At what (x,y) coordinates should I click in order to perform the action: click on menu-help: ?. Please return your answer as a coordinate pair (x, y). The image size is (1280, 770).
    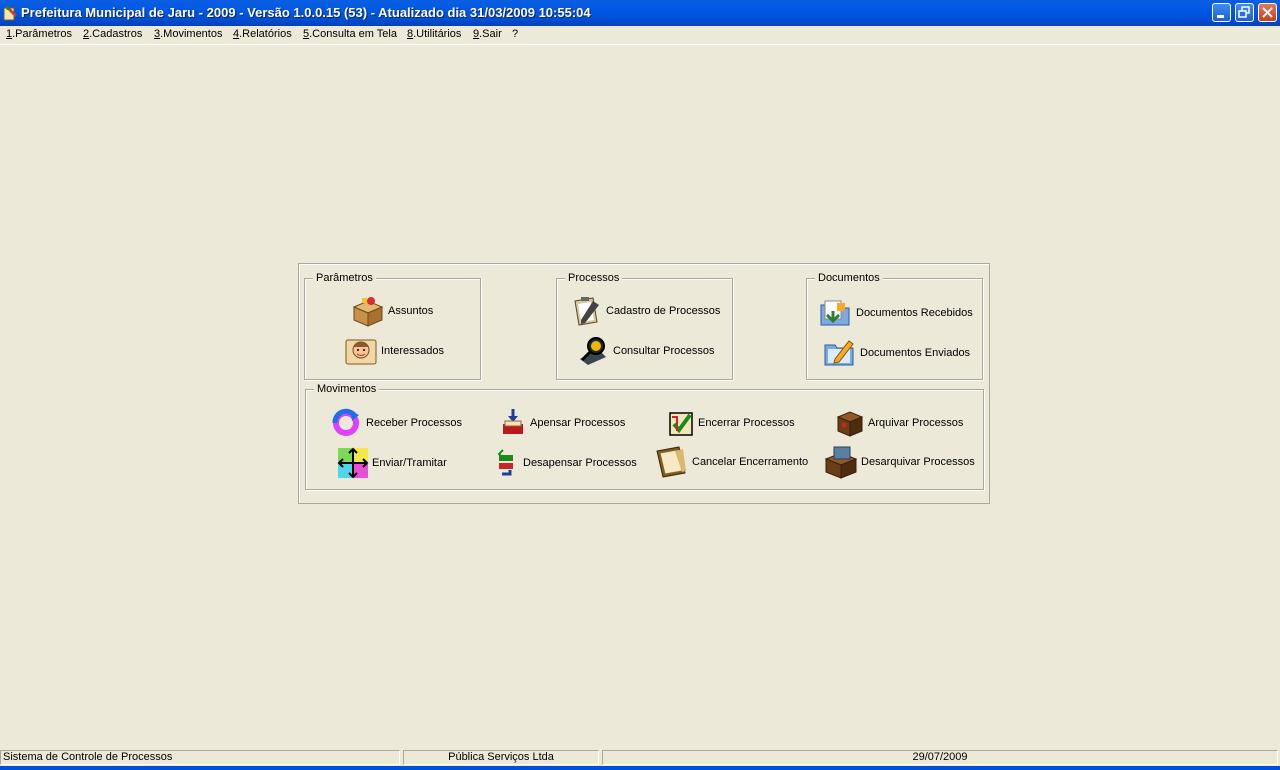
    Looking at the image, I should click on (515, 34).